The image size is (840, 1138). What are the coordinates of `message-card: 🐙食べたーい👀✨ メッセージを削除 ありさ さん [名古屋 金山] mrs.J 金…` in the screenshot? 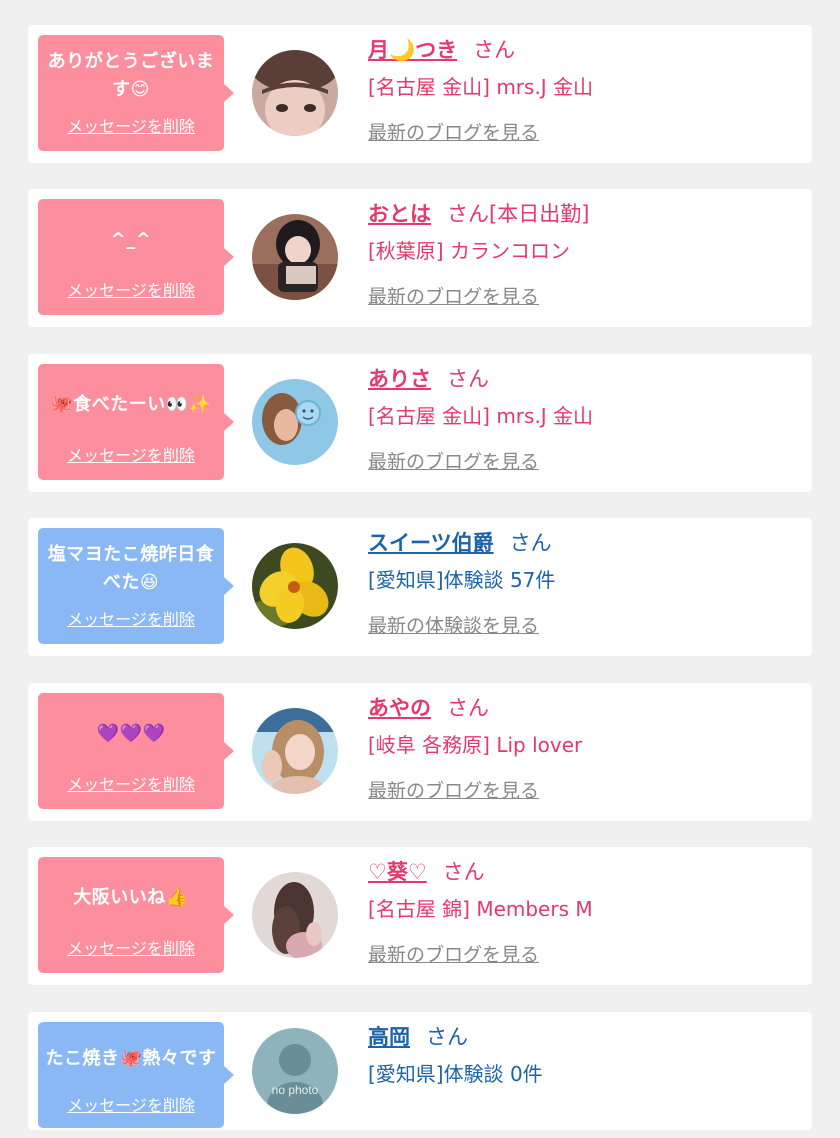 It's located at (420, 423).